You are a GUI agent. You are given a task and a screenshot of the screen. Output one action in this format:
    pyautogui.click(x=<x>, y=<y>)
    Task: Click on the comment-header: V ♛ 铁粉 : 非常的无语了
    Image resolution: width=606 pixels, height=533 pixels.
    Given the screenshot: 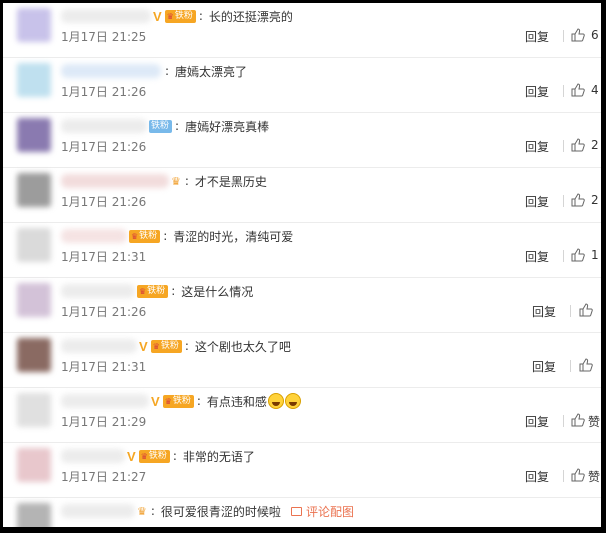 What is the action you would take?
    pyautogui.click(x=191, y=456)
    